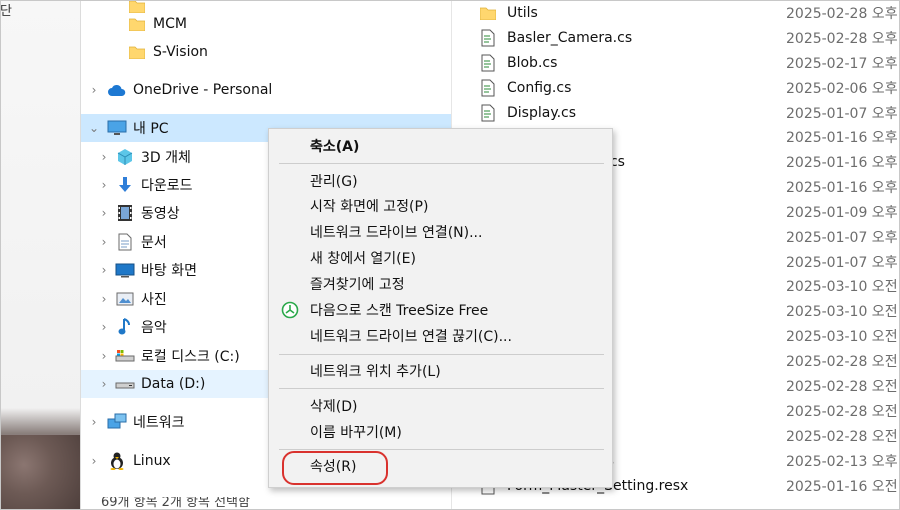 The width and height of the screenshot is (900, 510). Describe the element at coordinates (125, 327) in the screenshot. I see `music-icon` at that location.